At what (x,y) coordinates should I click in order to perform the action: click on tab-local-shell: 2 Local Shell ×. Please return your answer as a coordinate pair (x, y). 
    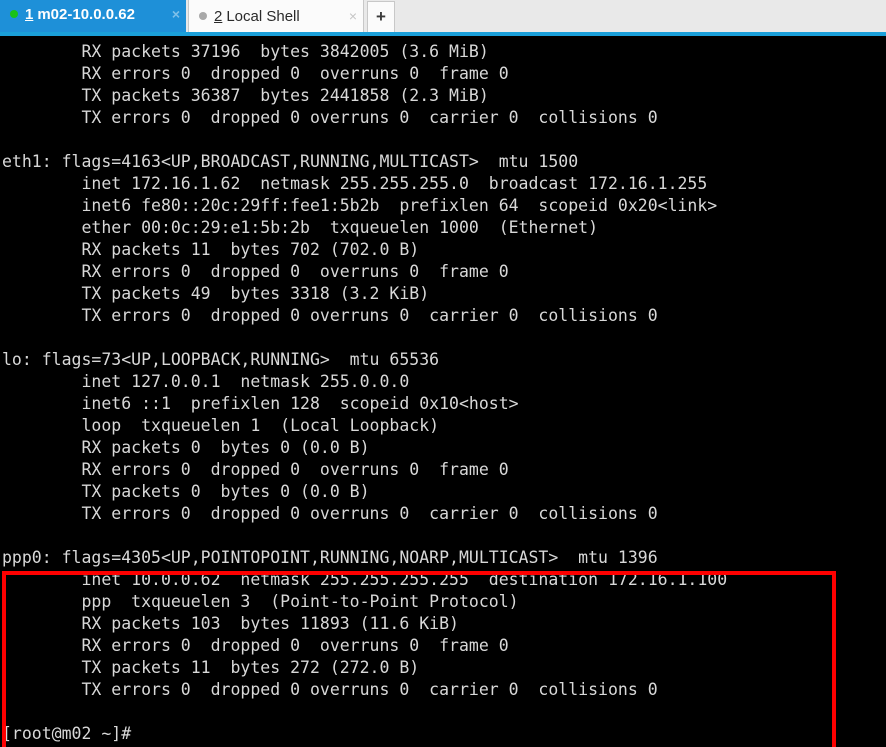
    Looking at the image, I should click on (276, 16).